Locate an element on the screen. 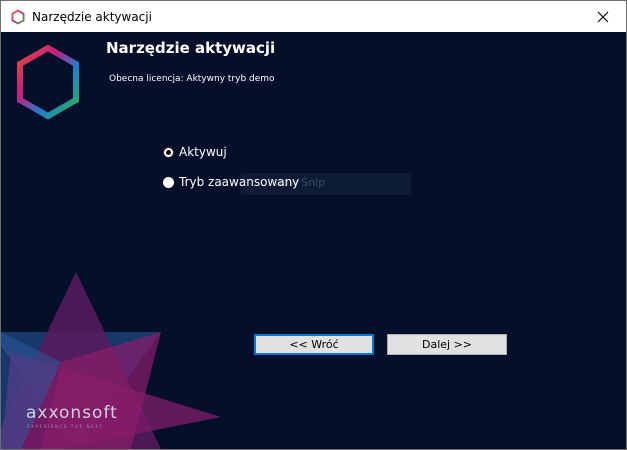 The width and height of the screenshot is (627, 450). license-status: Obecna licencja: Aktywny tryb demo is located at coordinates (192, 79).